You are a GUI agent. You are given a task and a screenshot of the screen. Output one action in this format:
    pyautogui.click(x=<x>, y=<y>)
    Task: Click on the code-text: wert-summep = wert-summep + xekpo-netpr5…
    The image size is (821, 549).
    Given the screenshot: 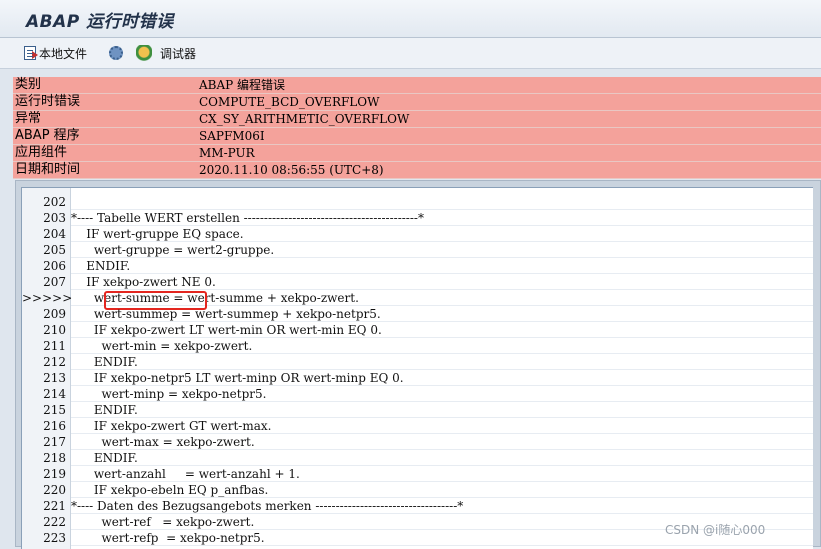 What is the action you would take?
    pyautogui.click(x=226, y=314)
    